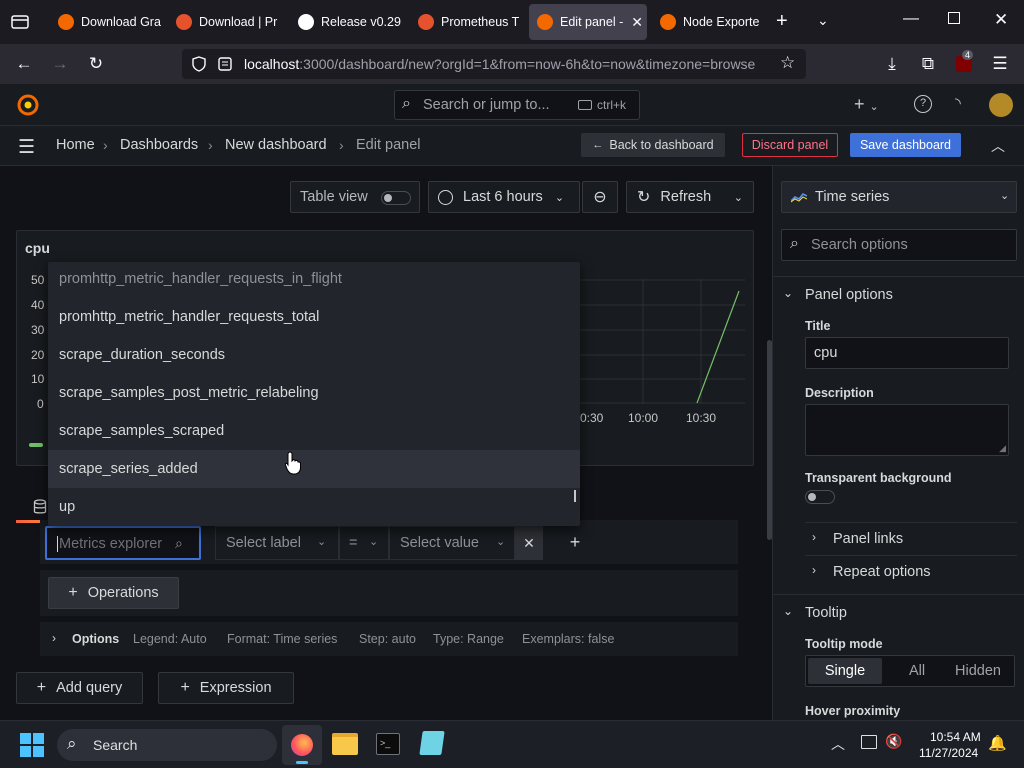  I want to click on maximize-icon, so click(954, 18).